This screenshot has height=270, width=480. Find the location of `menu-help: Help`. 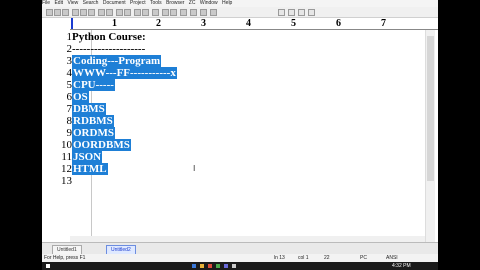

menu-help: Help is located at coordinates (227, 3).